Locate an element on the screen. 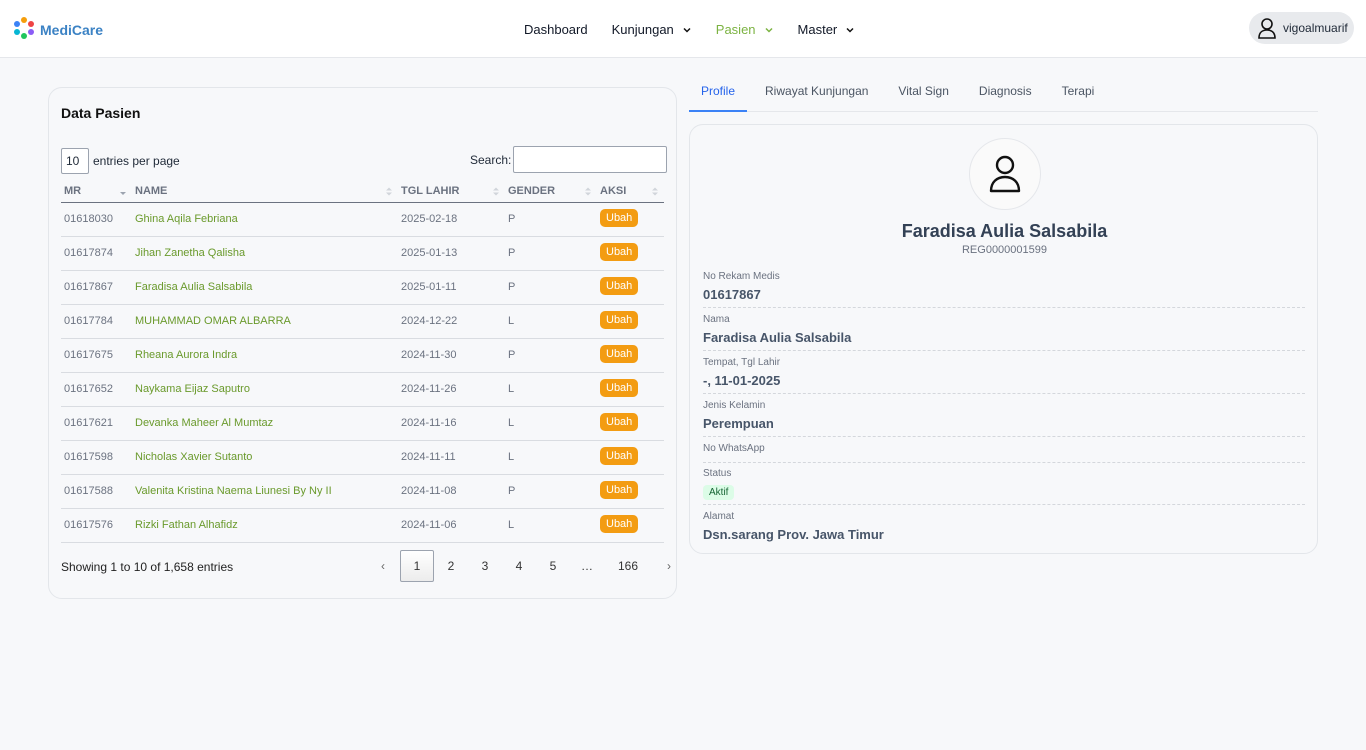  cell-name-link: Naykama Eijaz Saputro is located at coordinates (265, 389).